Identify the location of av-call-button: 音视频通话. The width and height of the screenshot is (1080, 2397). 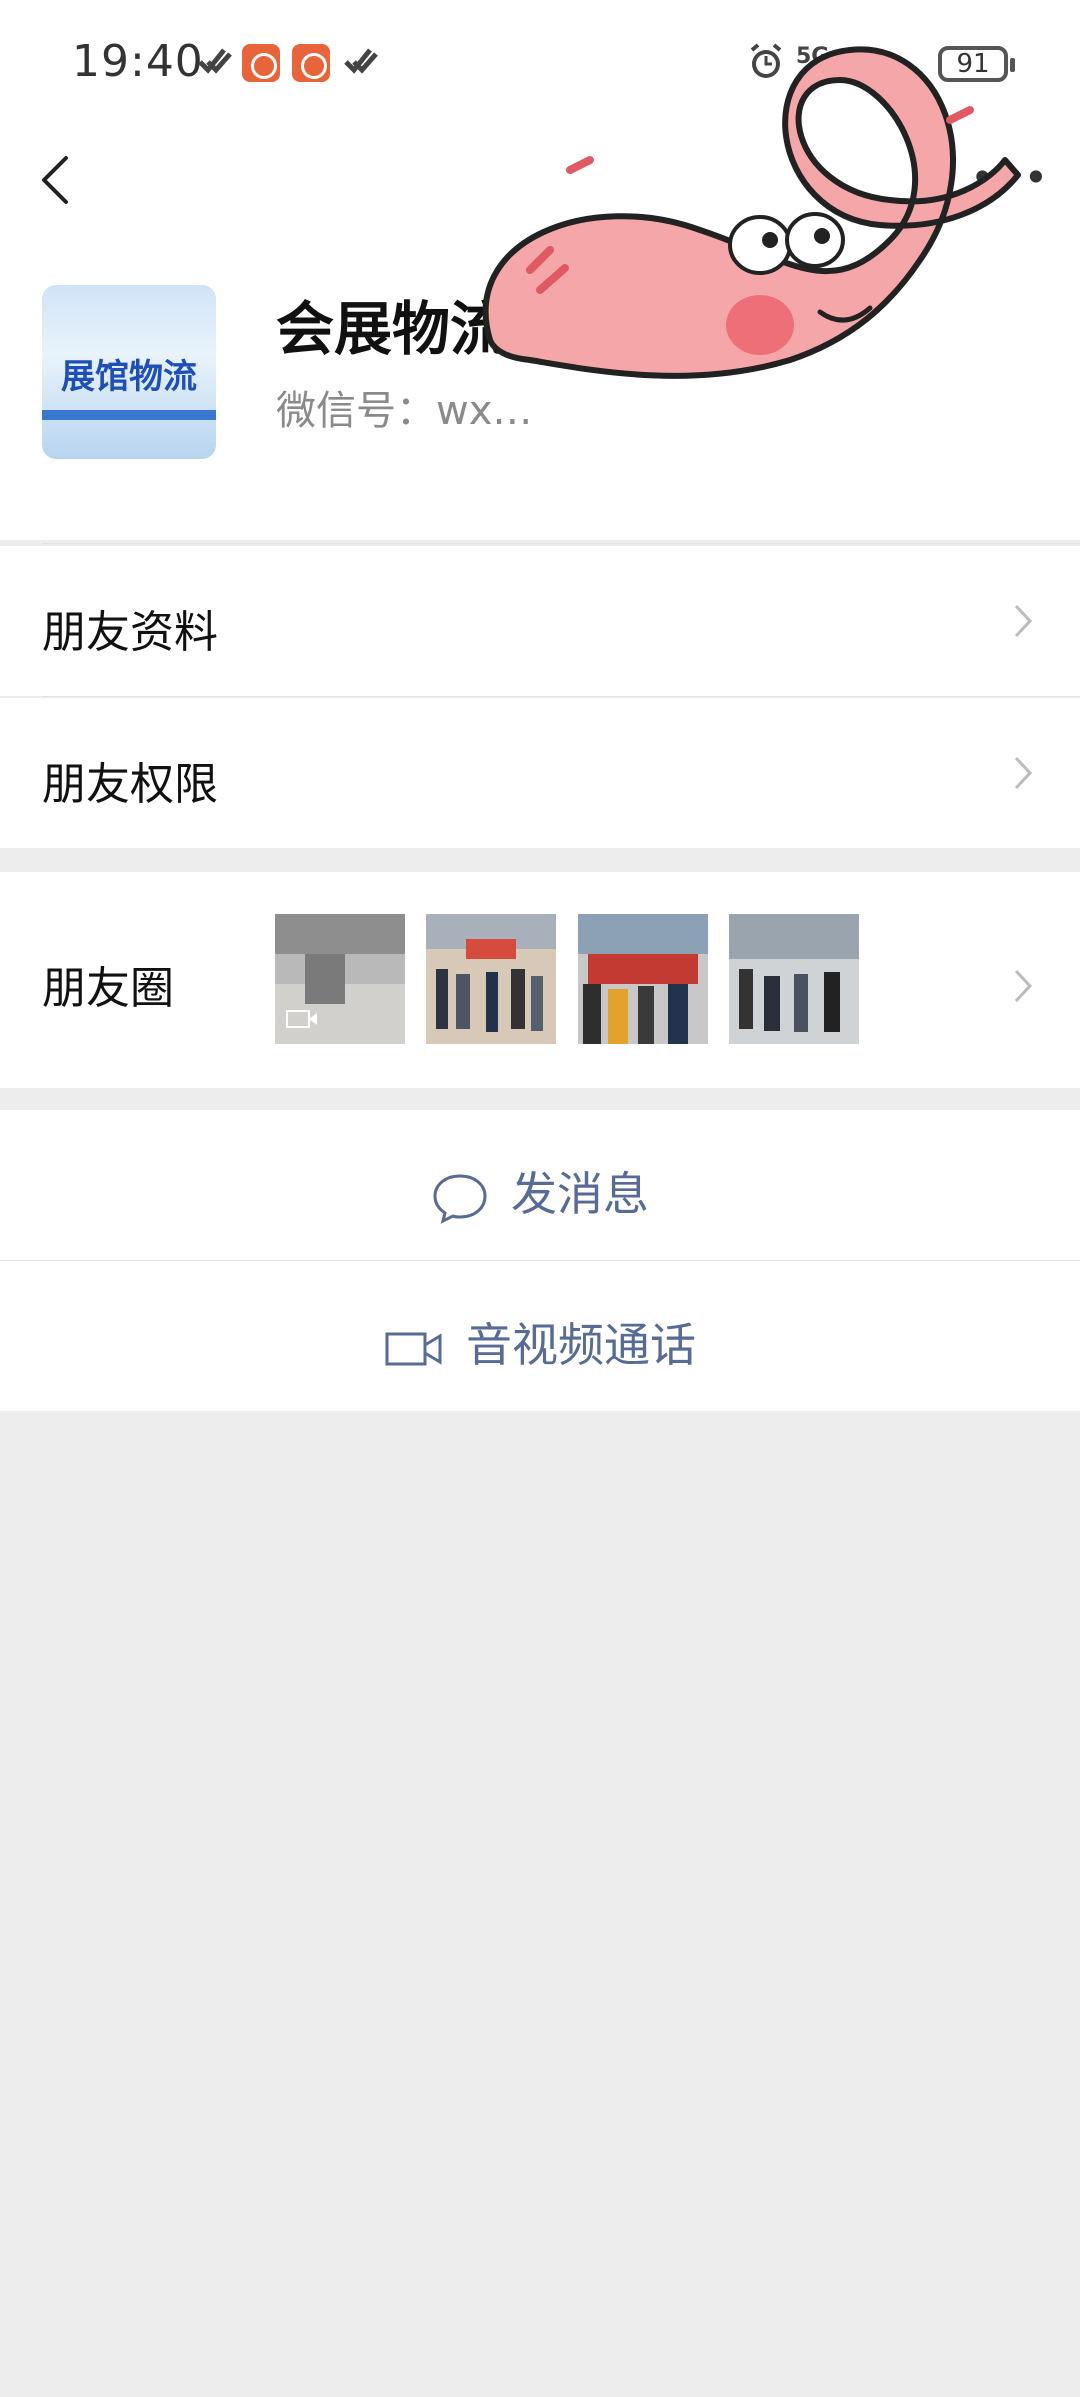
(540, 1336).